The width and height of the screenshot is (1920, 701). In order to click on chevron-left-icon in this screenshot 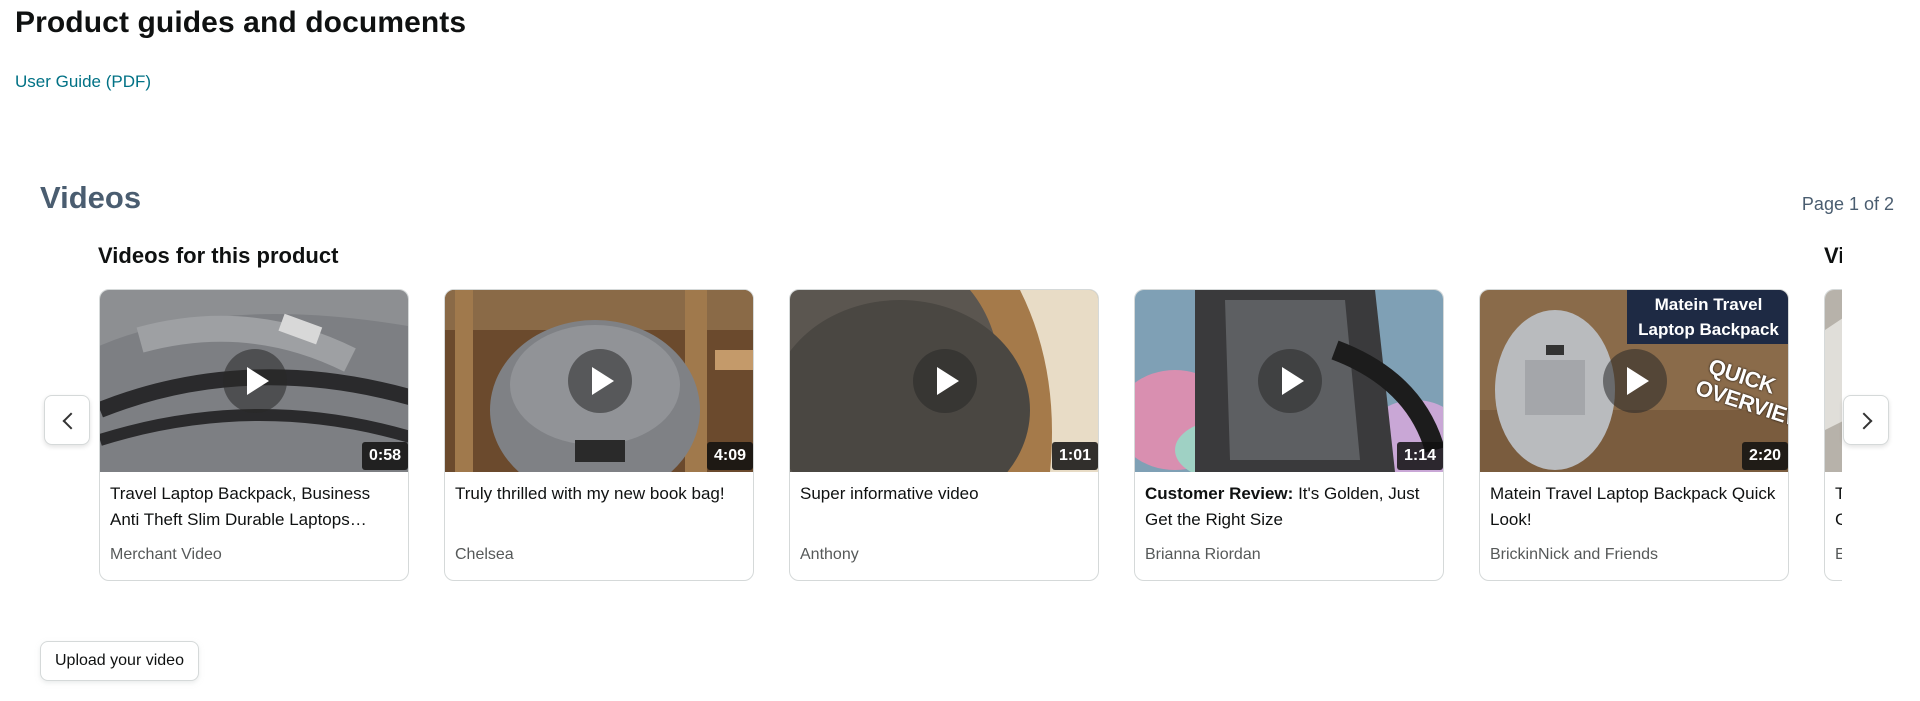, I will do `click(71, 421)`.